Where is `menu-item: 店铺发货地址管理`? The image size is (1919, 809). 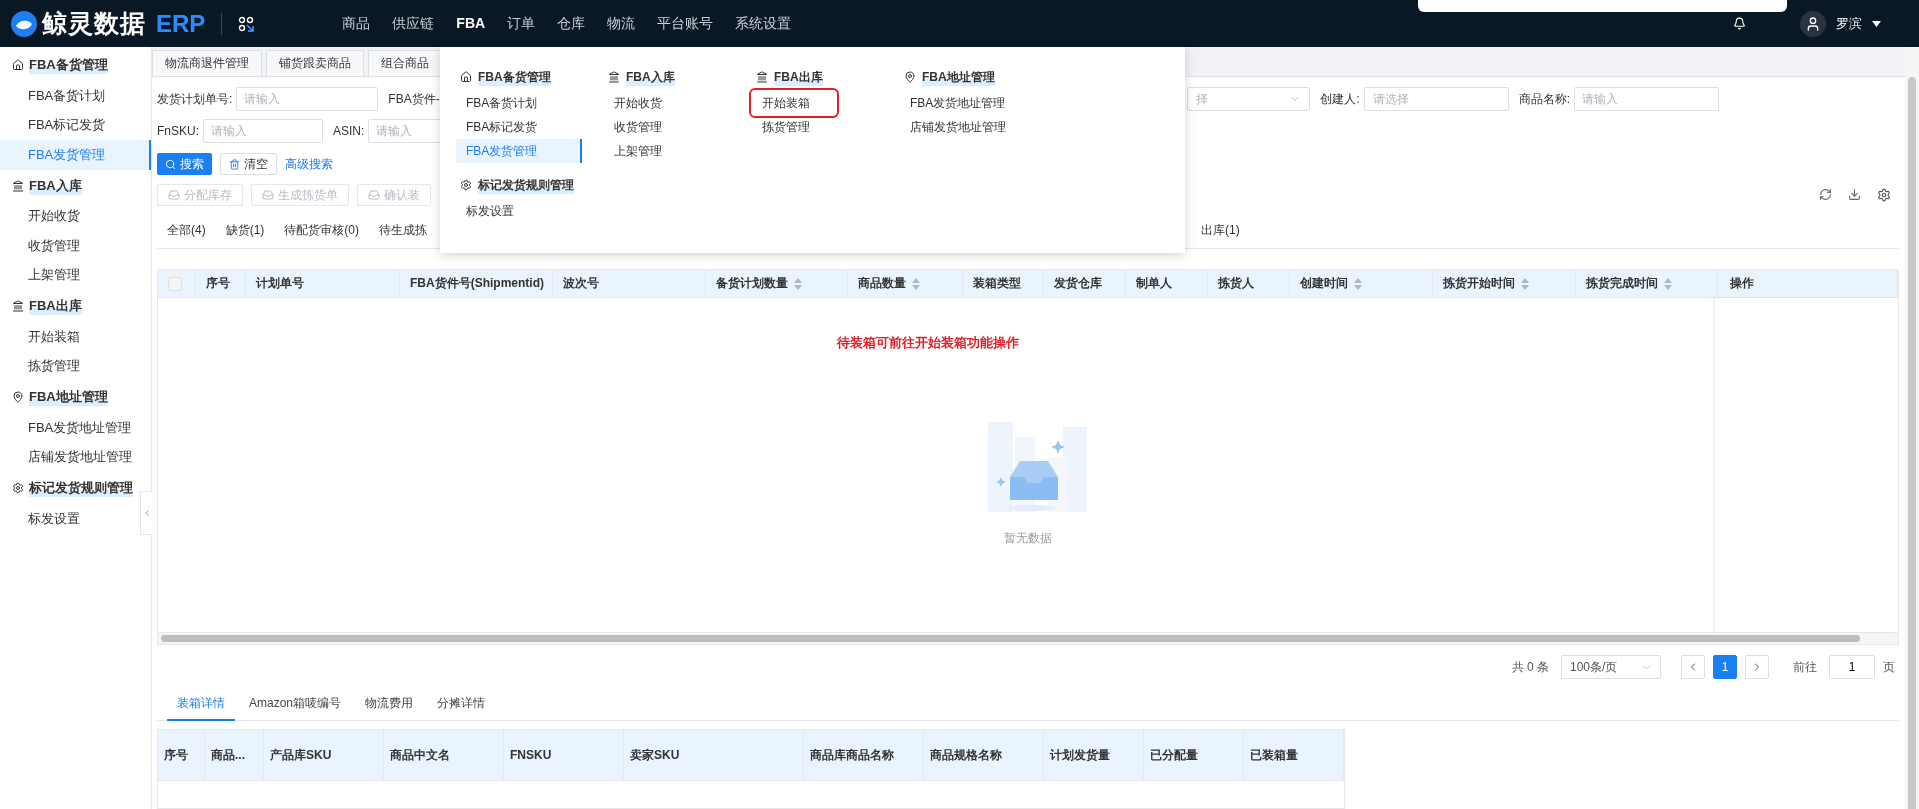 menu-item: 店铺发货地址管理 is located at coordinates (974, 127).